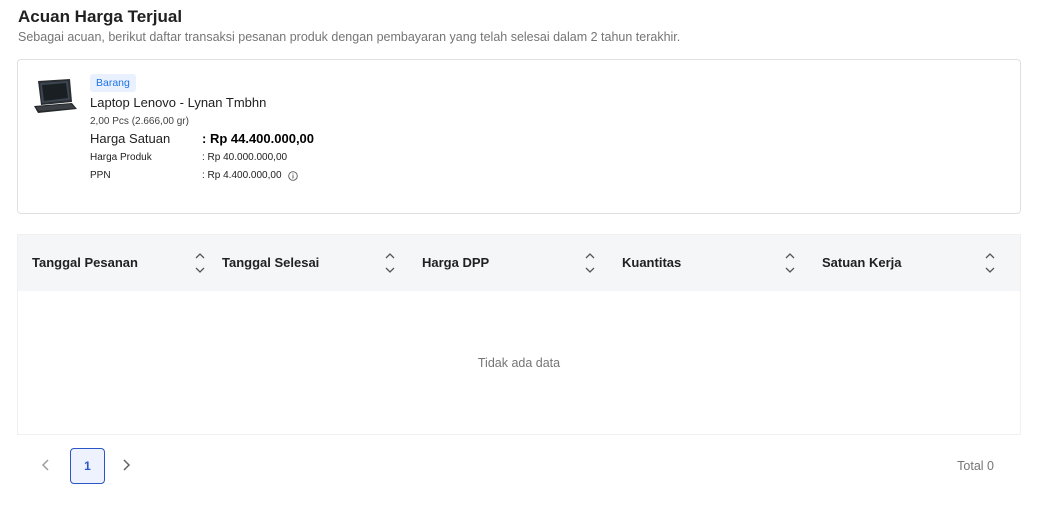  I want to click on product-price-row: Harga Produk : Rp 40.000.000,00, so click(188, 157).